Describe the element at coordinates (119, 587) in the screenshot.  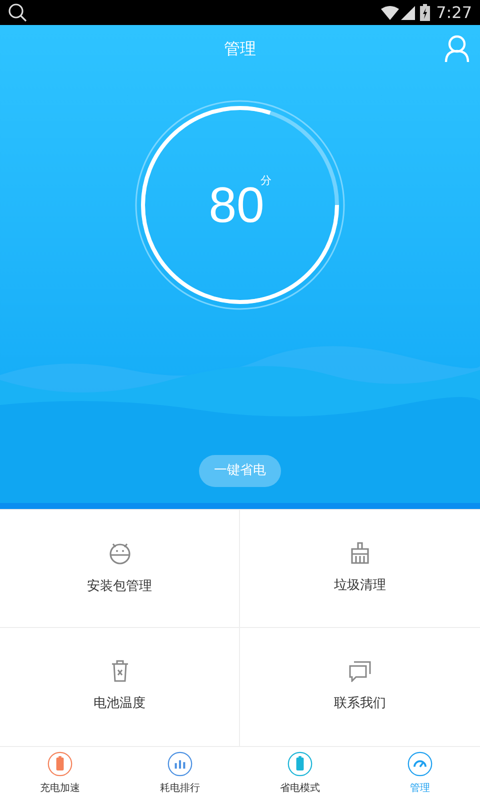
I see `tile-label: 安装包管理` at that location.